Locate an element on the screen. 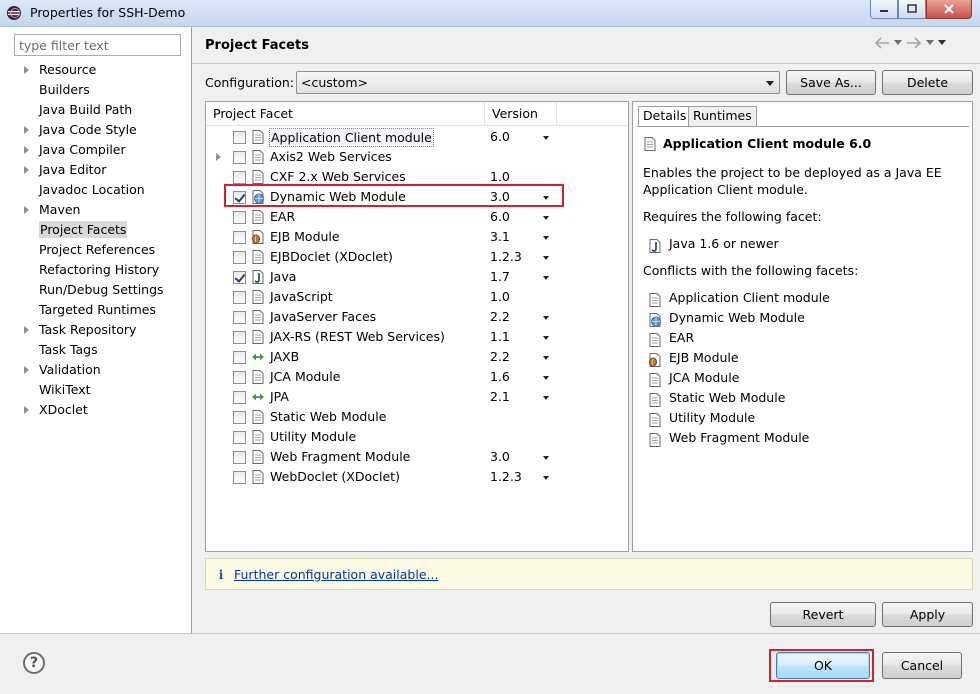  facet-version: 1.7 is located at coordinates (500, 277).